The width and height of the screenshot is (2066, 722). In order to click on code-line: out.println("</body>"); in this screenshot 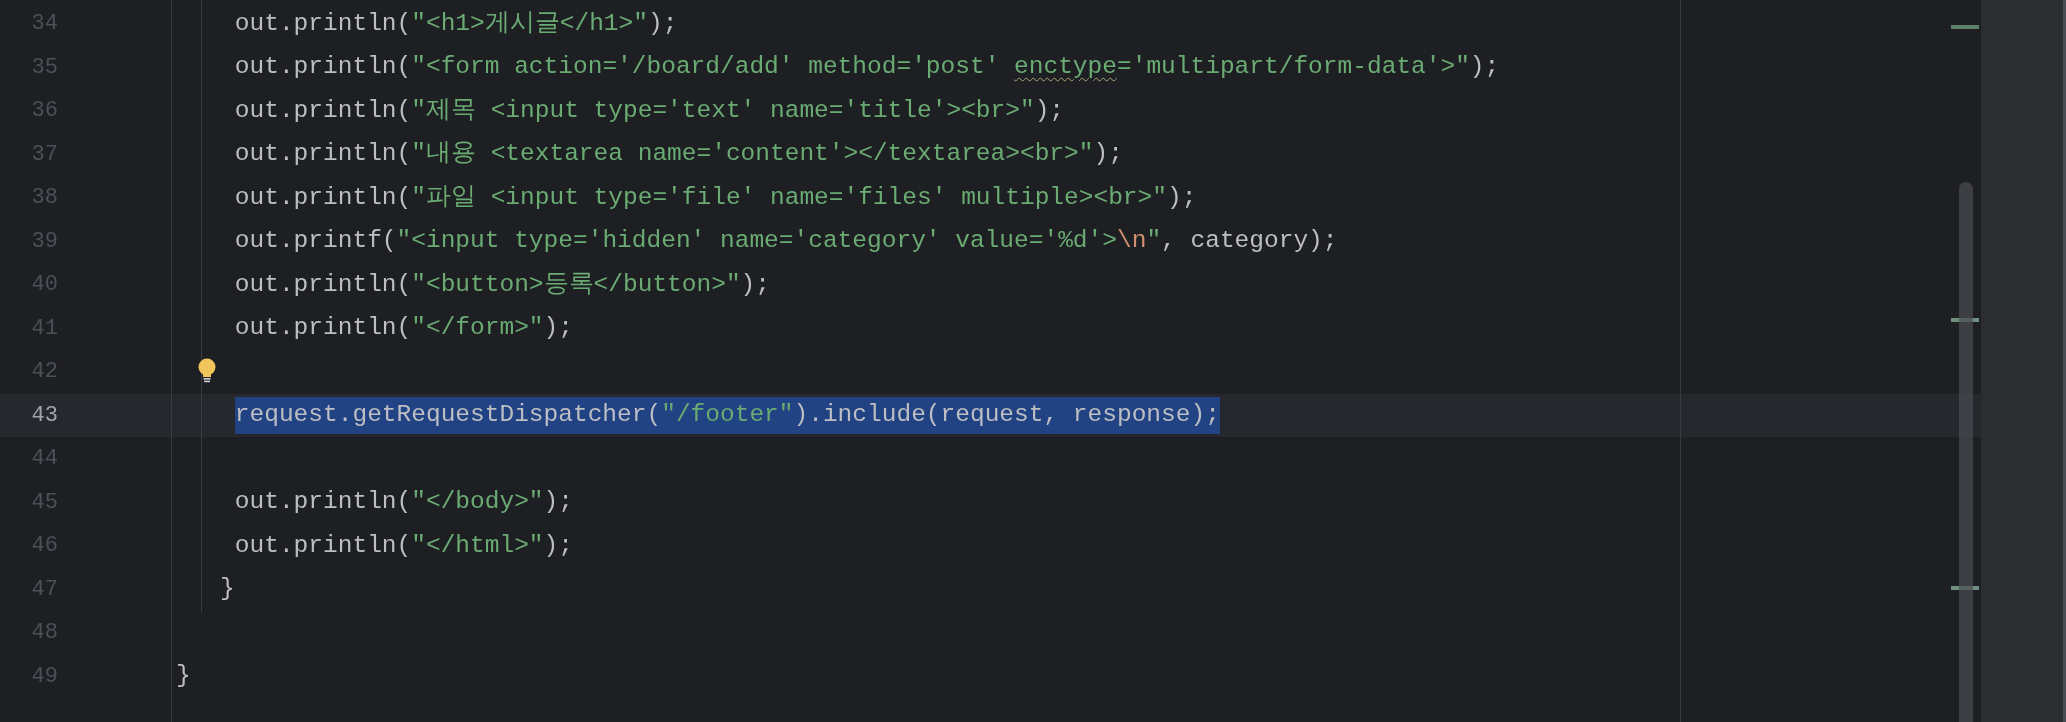, I will do `click(403, 502)`.